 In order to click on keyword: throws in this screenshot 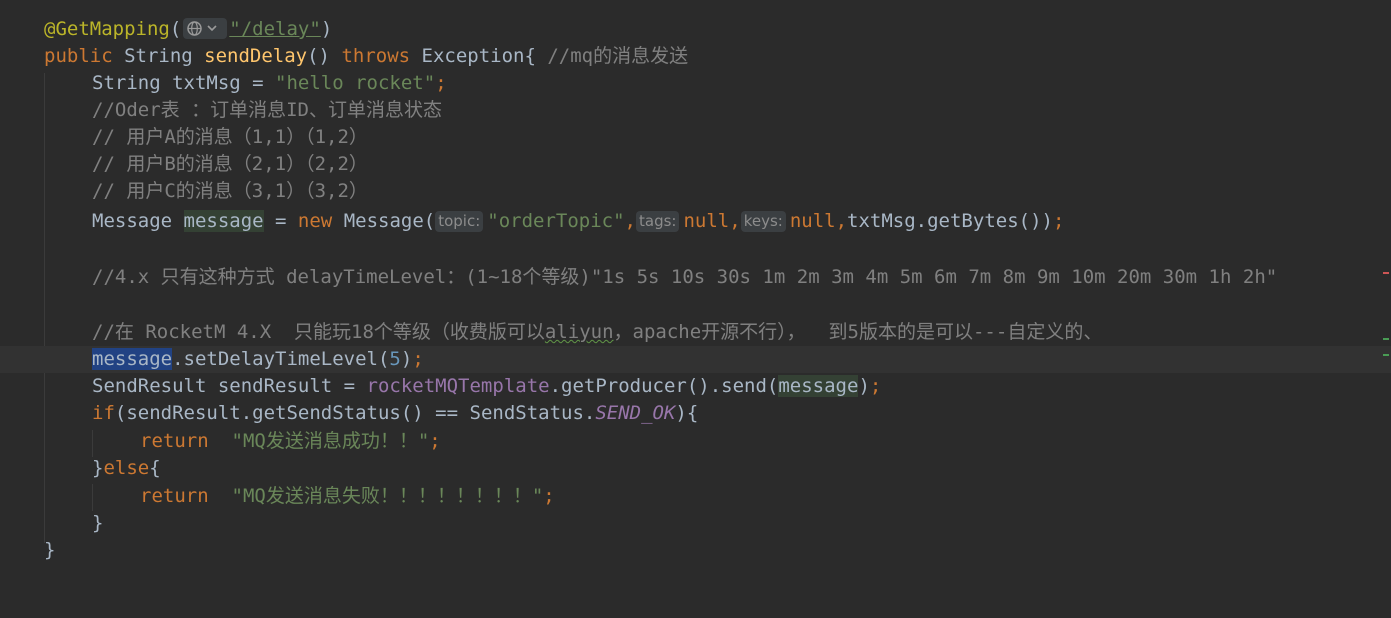, I will do `click(376, 56)`.